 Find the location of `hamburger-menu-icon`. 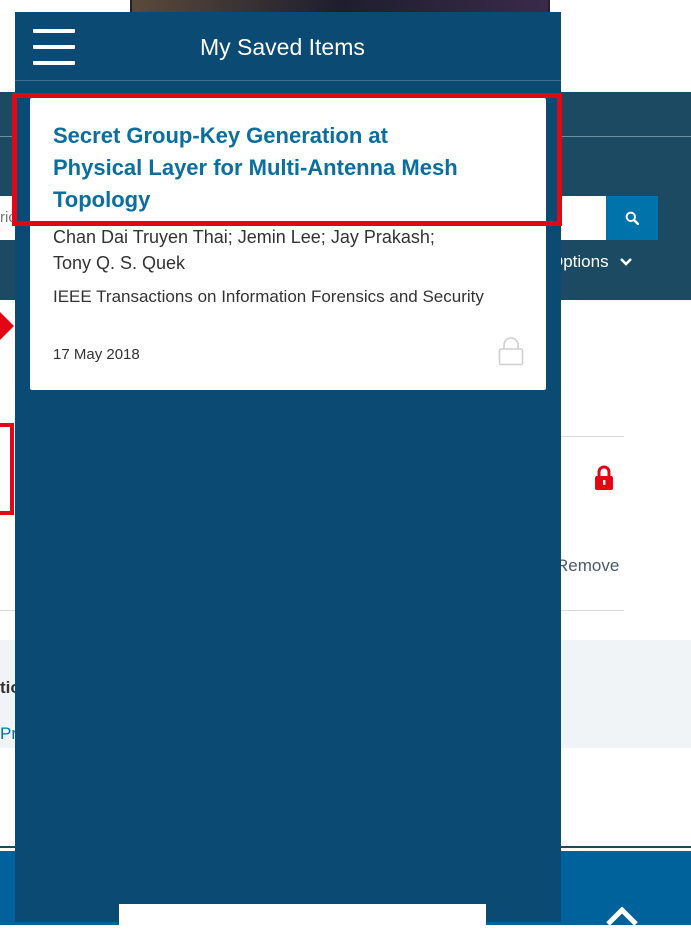

hamburger-menu-icon is located at coordinates (54, 47).